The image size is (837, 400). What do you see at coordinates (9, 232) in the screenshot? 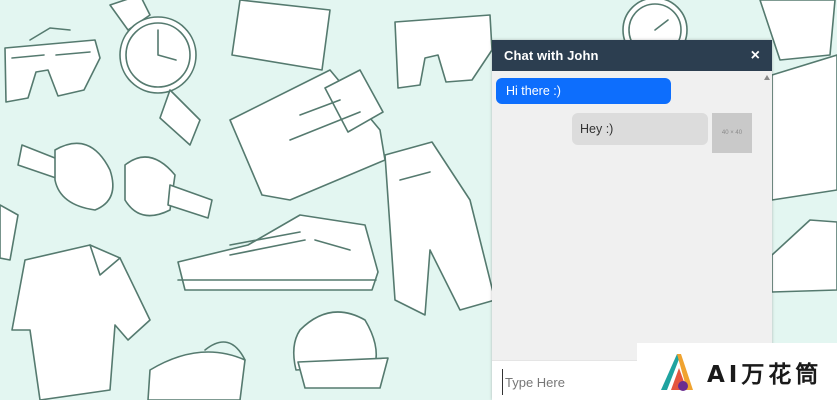
I see `strap-icon` at bounding box center [9, 232].